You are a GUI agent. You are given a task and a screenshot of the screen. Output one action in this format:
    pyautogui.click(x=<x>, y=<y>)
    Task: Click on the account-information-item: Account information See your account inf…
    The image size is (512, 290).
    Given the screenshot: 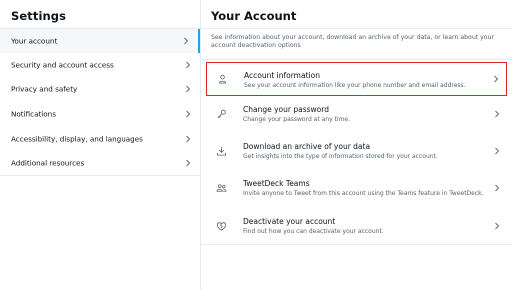 What is the action you would take?
    pyautogui.click(x=356, y=79)
    